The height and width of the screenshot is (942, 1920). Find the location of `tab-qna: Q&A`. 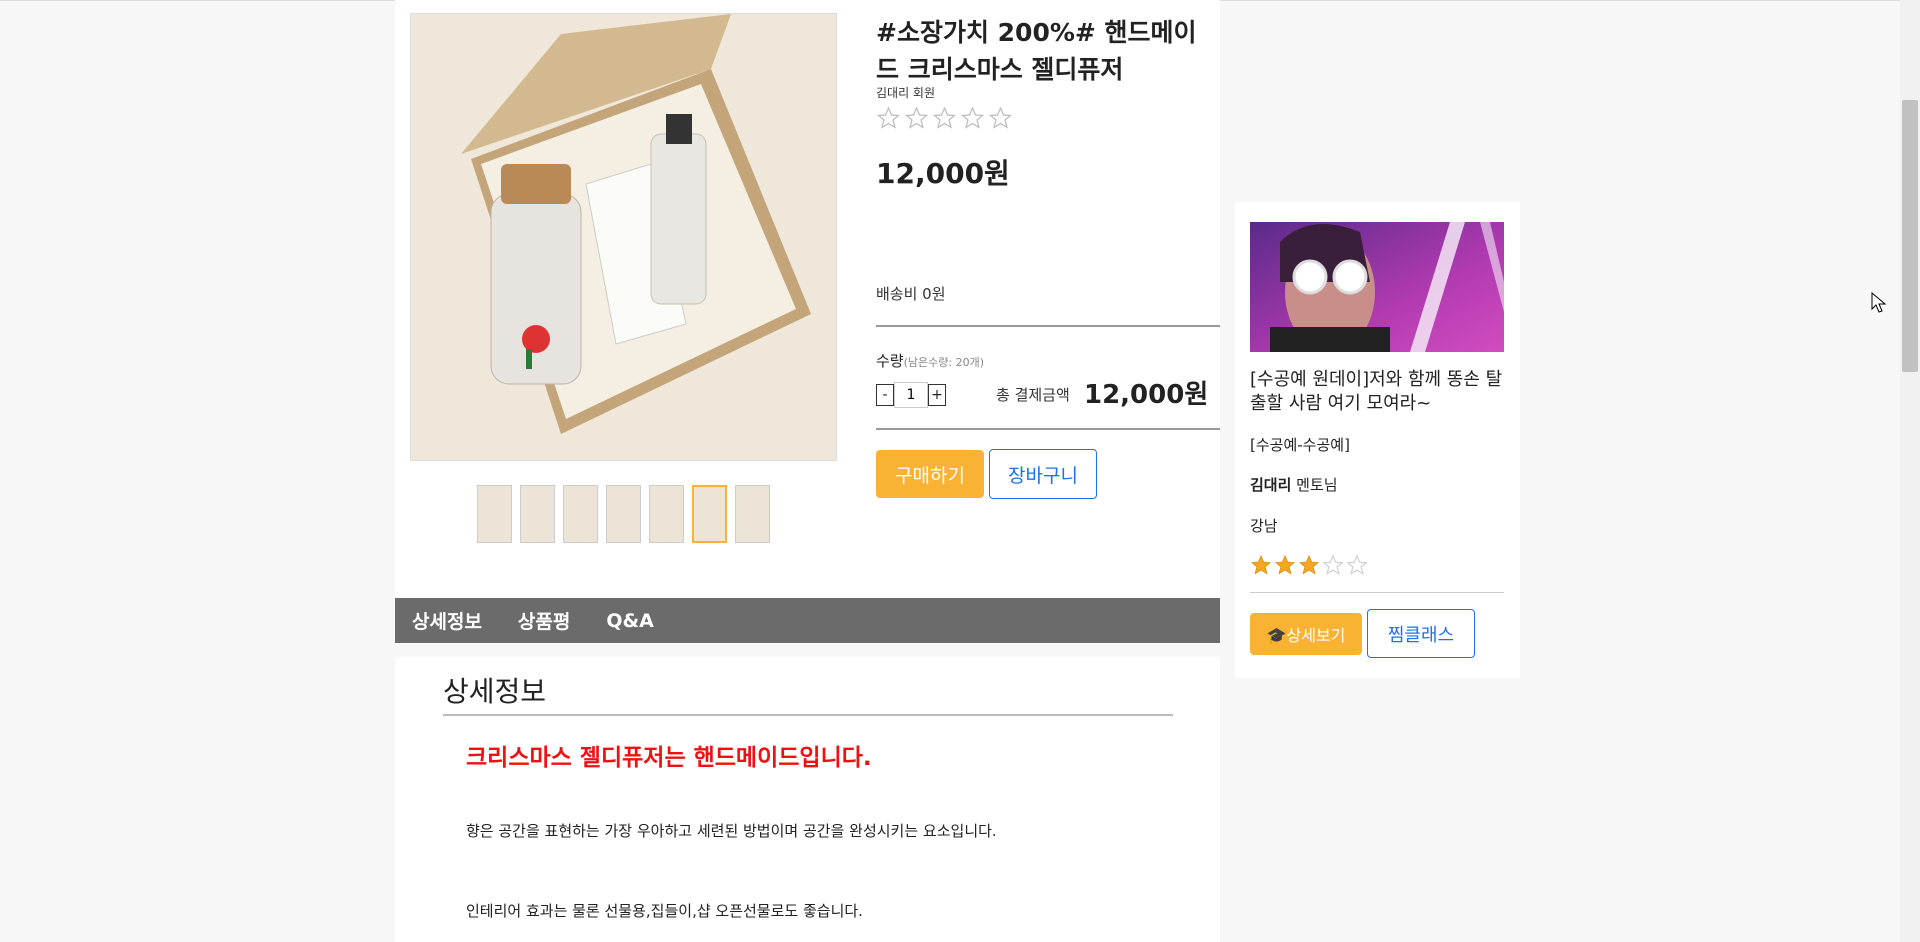

tab-qna: Q&A is located at coordinates (629, 621).